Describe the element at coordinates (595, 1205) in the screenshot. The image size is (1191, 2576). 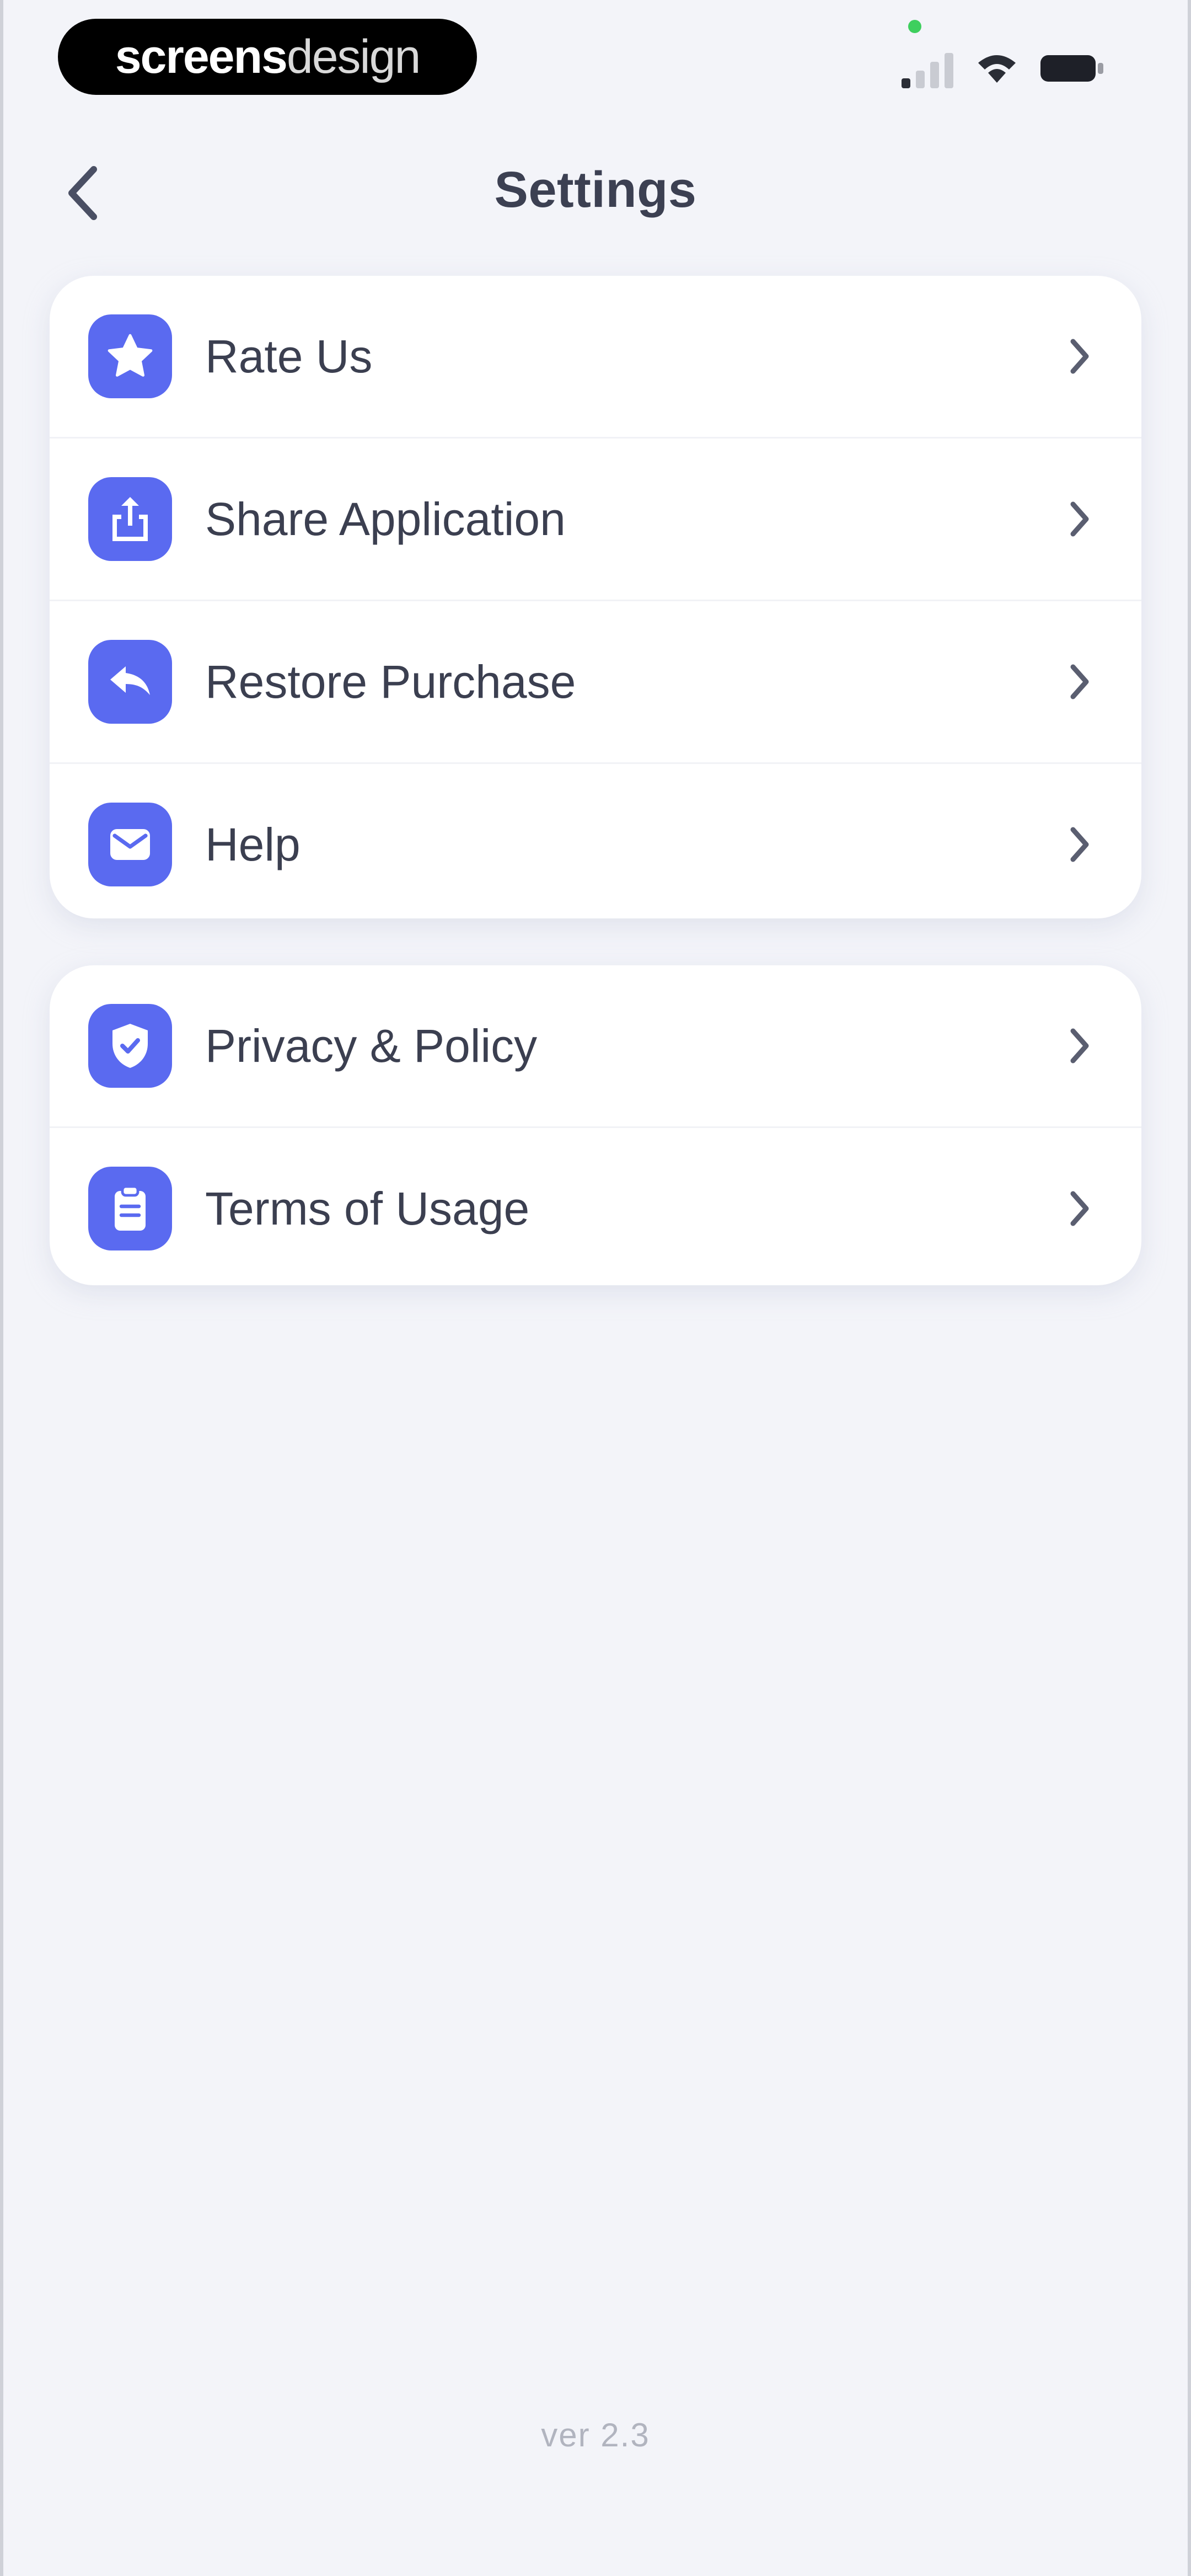
I see `settings-row-terms-of-usage: Terms of Usage` at that location.